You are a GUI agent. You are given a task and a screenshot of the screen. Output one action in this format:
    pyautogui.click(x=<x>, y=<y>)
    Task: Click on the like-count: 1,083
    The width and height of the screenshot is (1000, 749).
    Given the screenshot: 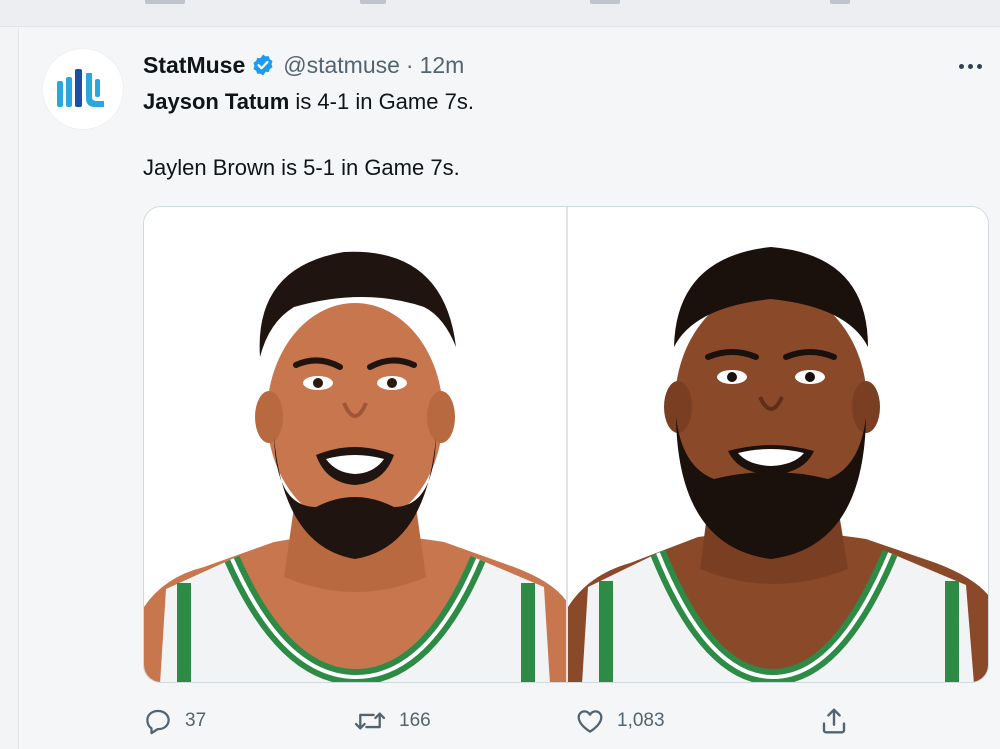 What is the action you would take?
    pyautogui.click(x=641, y=720)
    